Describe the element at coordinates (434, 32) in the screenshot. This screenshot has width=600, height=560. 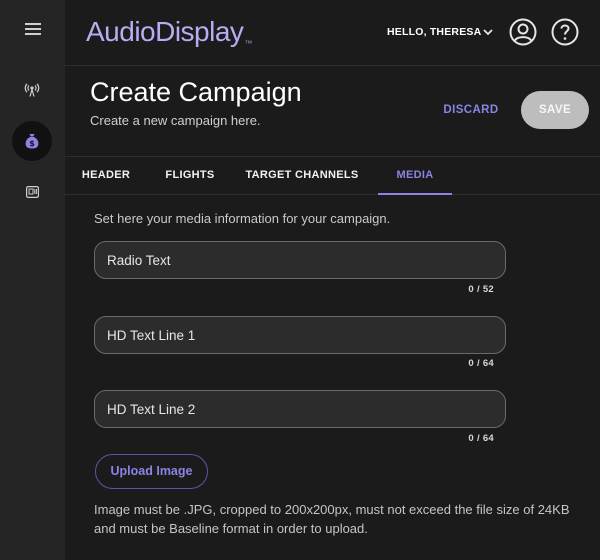
I see `user-greeting: HELLO, THERESA` at that location.